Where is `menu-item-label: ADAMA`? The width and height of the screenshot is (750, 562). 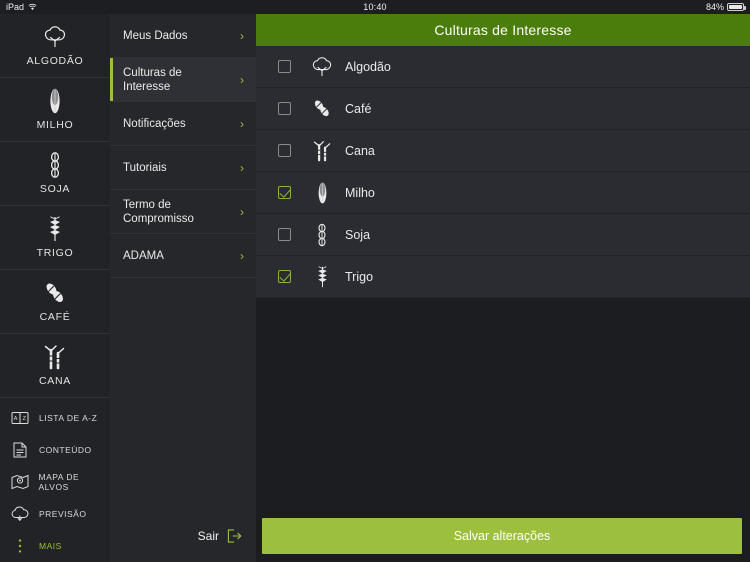 menu-item-label: ADAMA is located at coordinates (143, 255).